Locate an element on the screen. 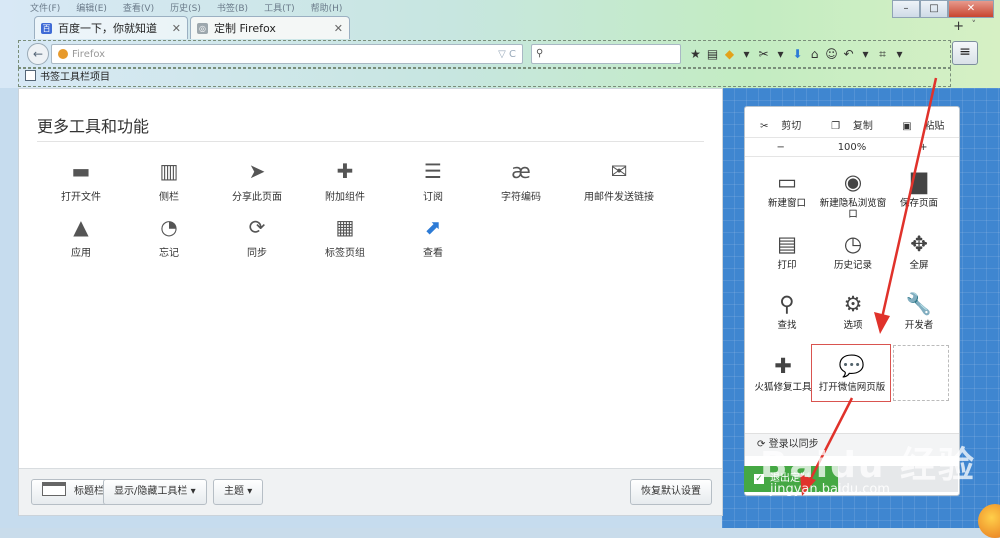 This screenshot has width=1000, height=538. panel-item-developer: 🔧 开发者 is located at coordinates (919, 311).